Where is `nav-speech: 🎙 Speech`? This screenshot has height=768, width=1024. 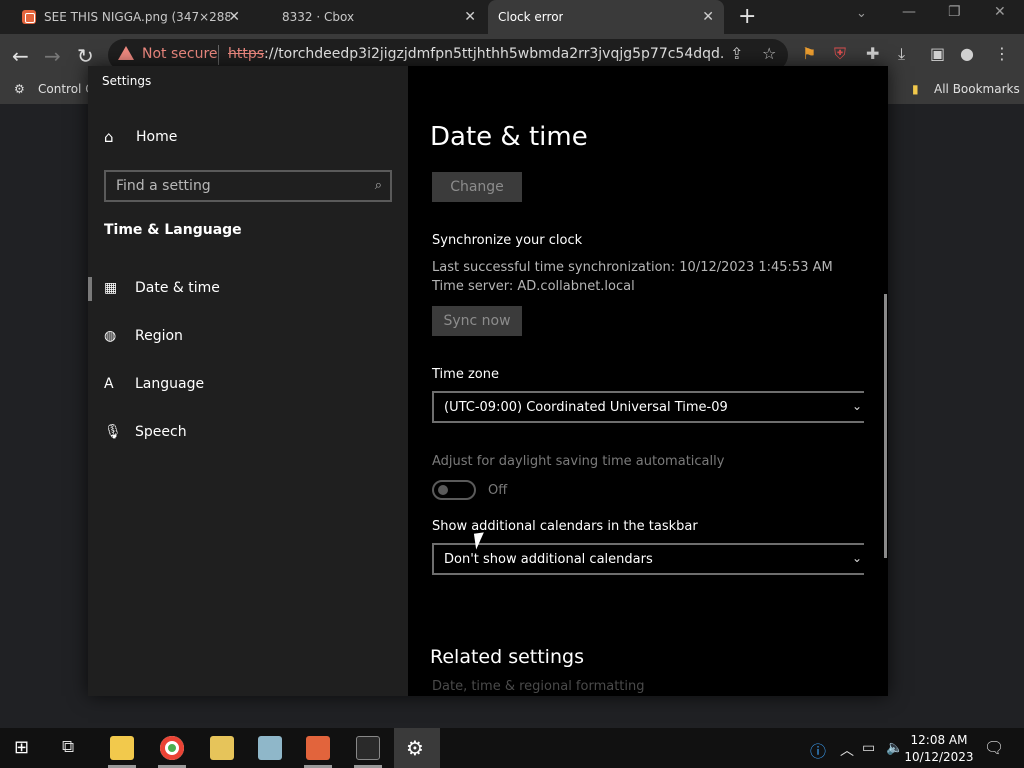 nav-speech: 🎙 Speech is located at coordinates (145, 432).